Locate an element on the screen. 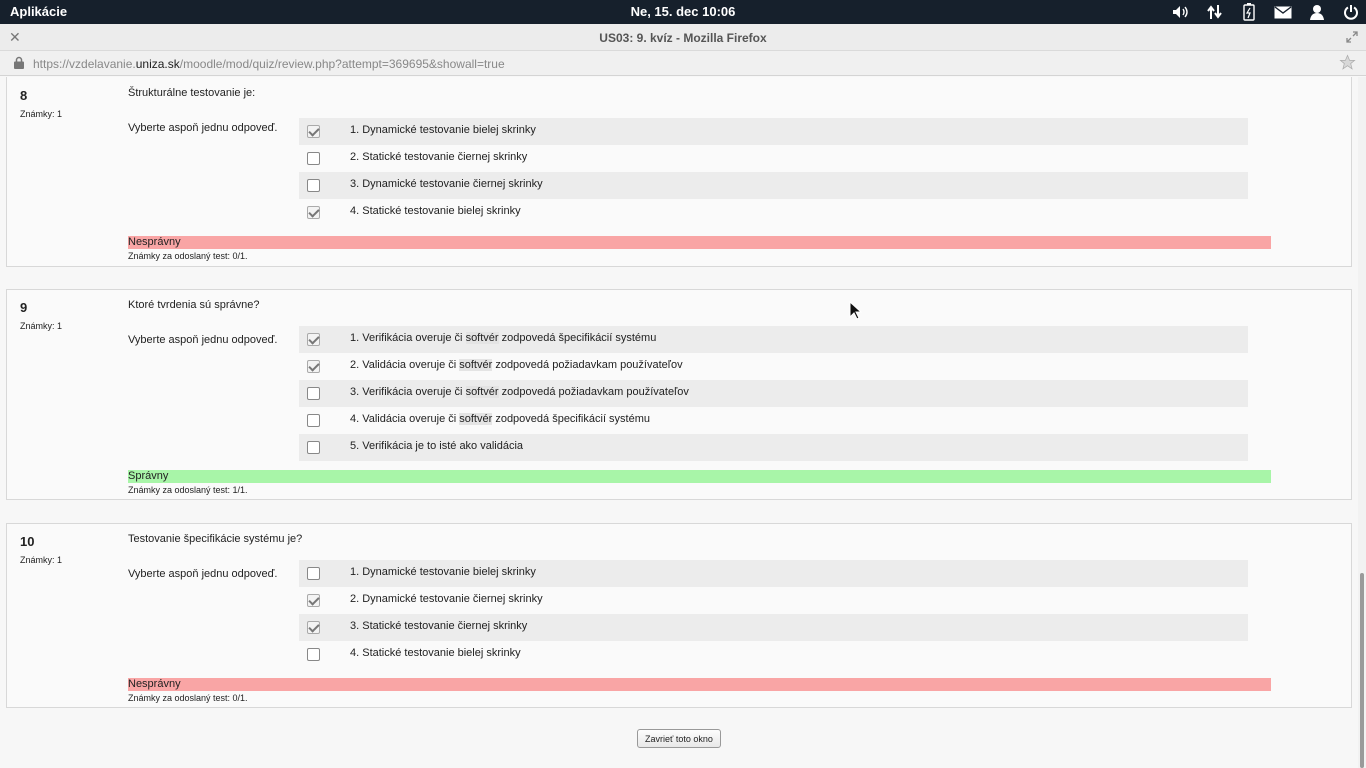 Image resolution: width=1366 pixels, height=768 pixels. outcome-correct: Správny is located at coordinates (699, 476).